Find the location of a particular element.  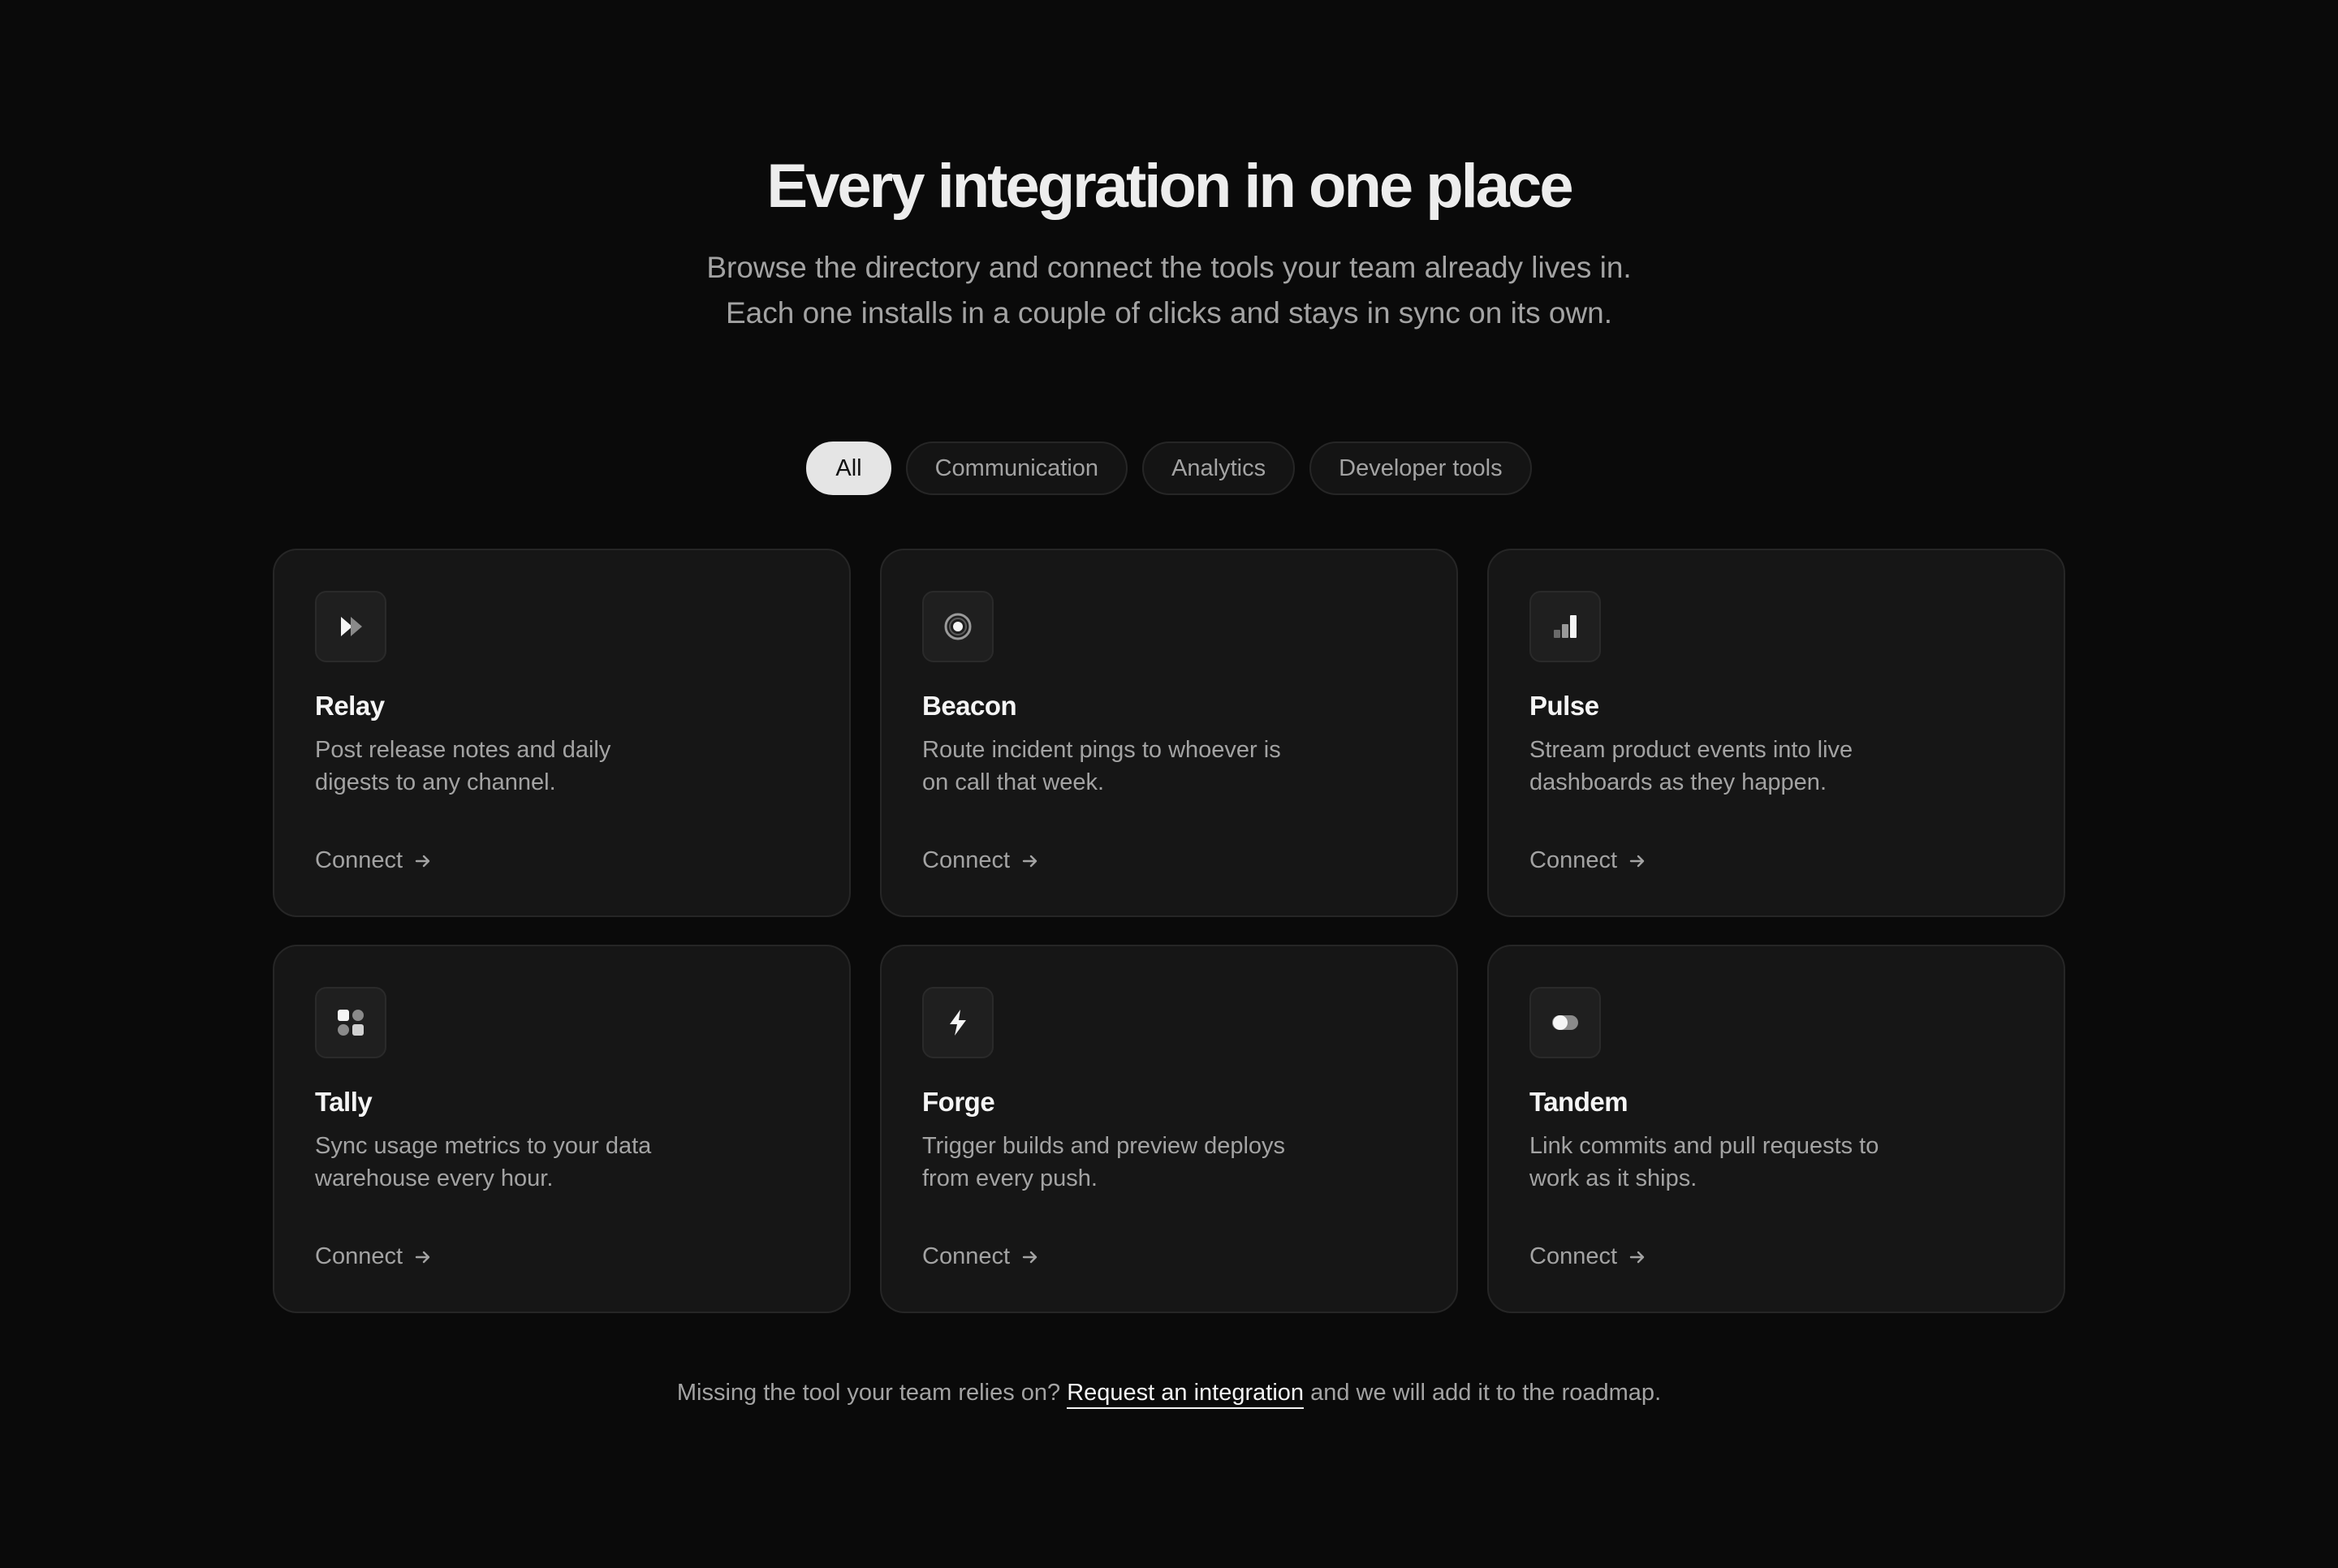

connect-button-relay: Connect is located at coordinates (373, 861).